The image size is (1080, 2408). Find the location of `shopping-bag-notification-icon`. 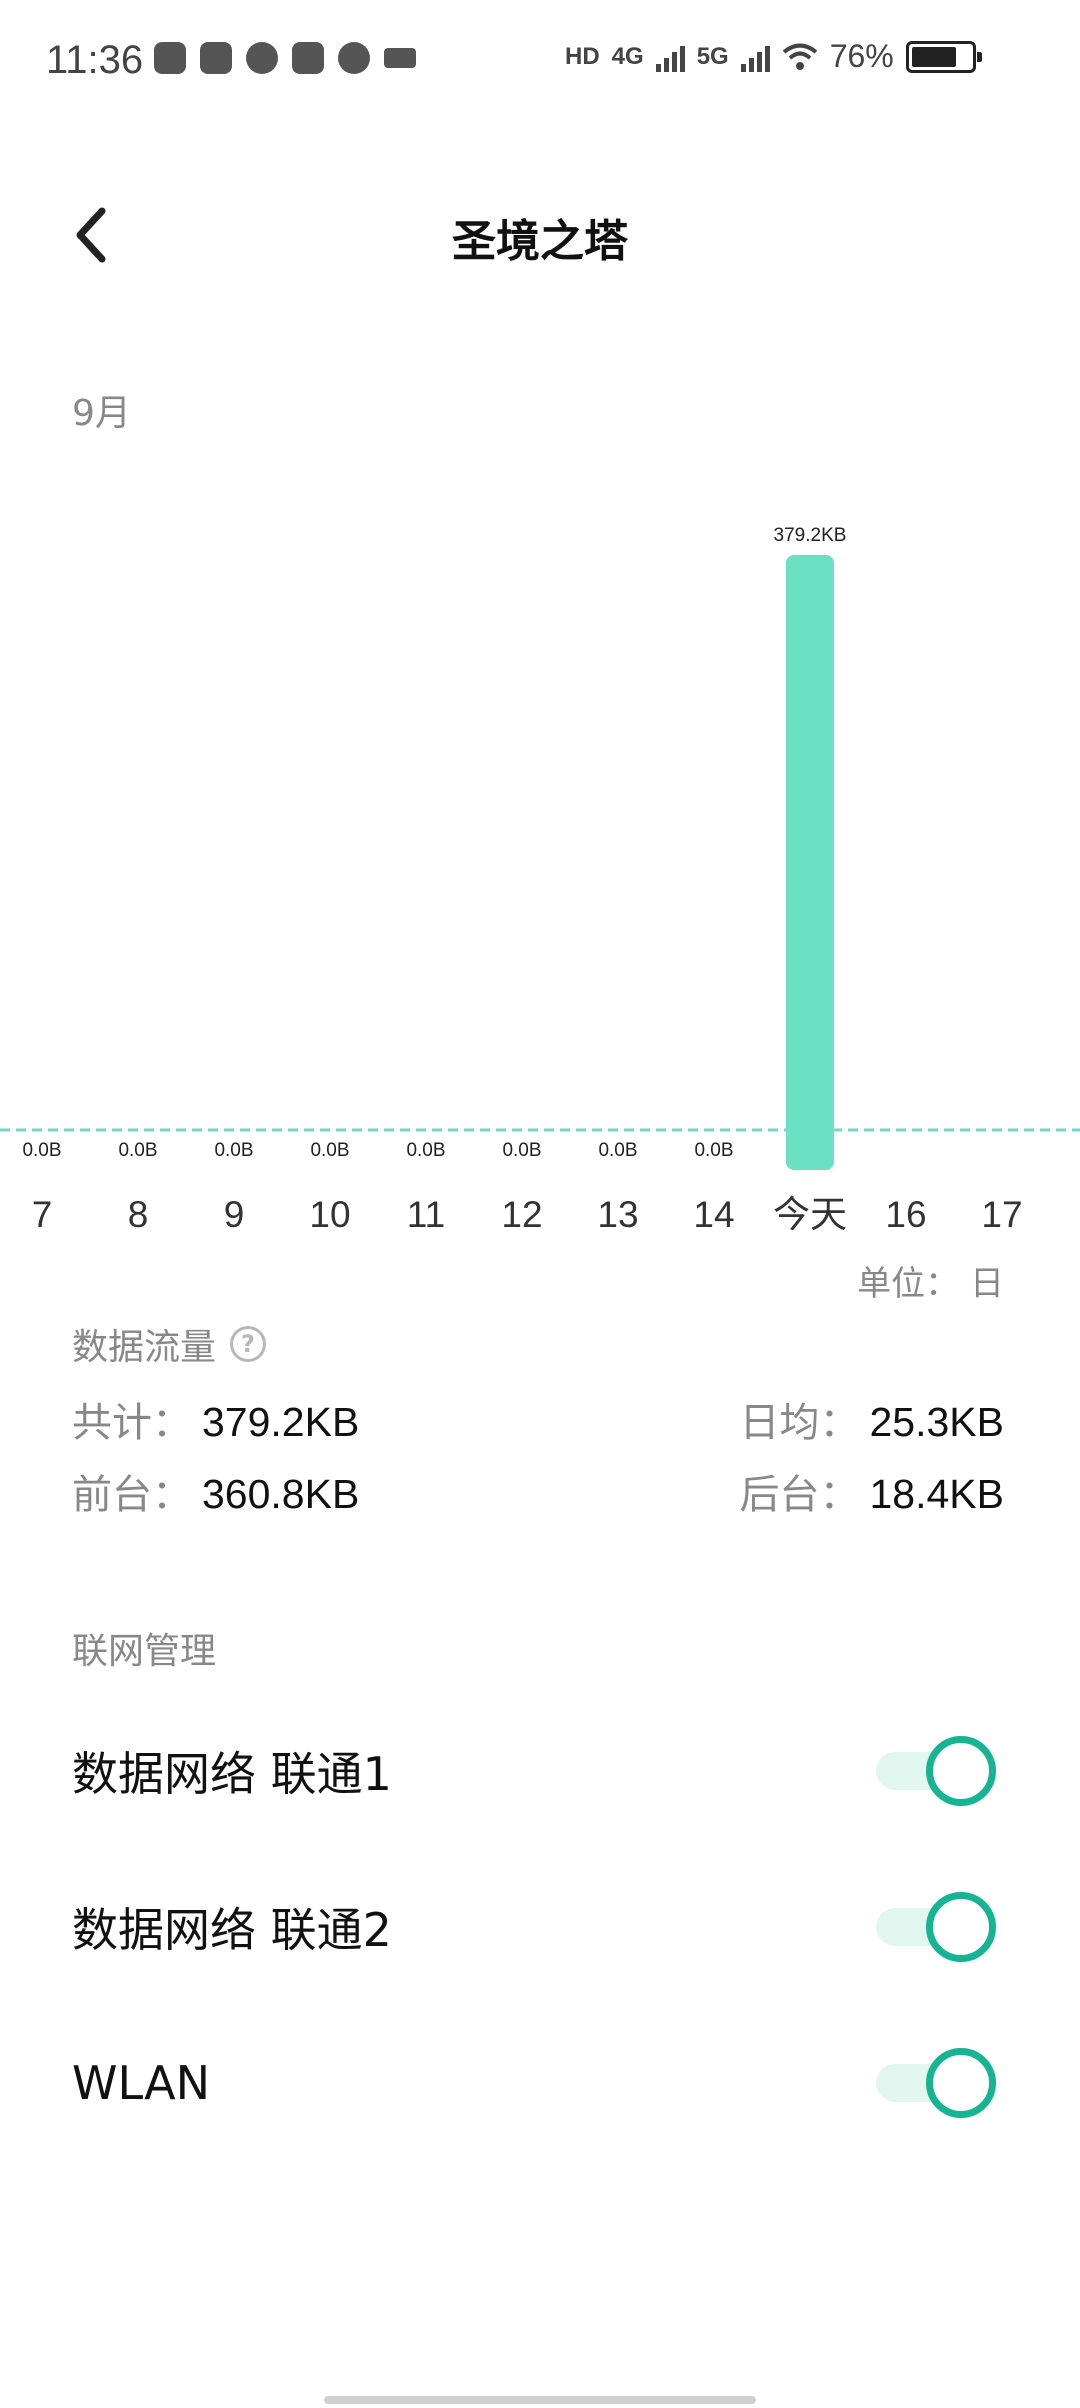

shopping-bag-notification-icon is located at coordinates (308, 58).